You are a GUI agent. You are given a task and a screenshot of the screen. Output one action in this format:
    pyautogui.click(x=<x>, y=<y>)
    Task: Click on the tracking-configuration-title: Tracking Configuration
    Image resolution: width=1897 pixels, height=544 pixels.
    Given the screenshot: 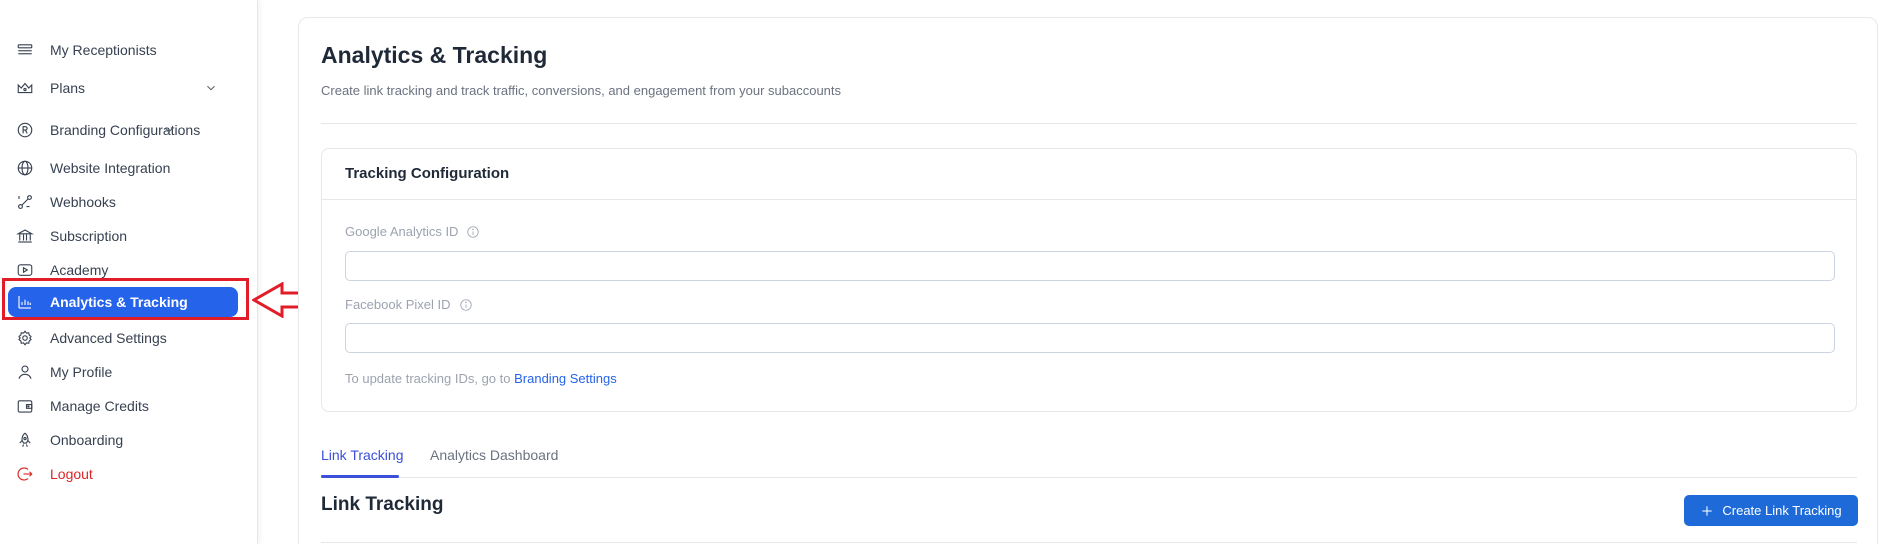 What is the action you would take?
    pyautogui.click(x=427, y=173)
    